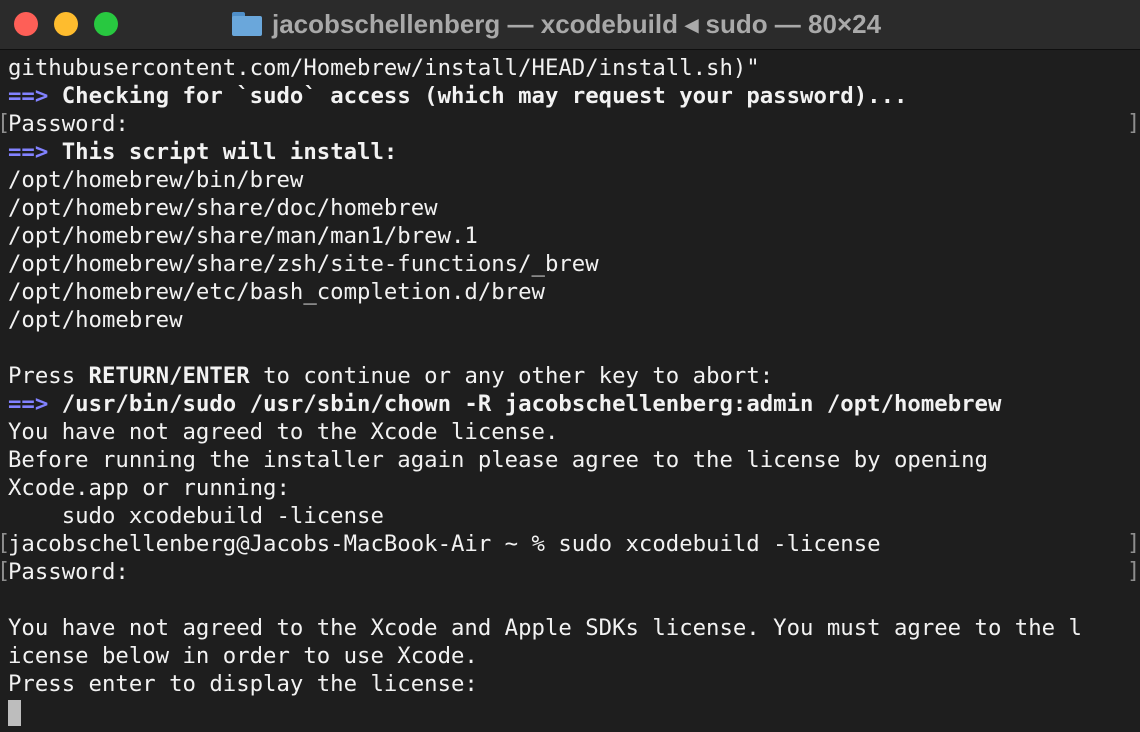 Image resolution: width=1140 pixels, height=732 pixels. Describe the element at coordinates (223, 208) in the screenshot. I see `output-line: /opt/homebrew/share/doc/homebrew` at that location.